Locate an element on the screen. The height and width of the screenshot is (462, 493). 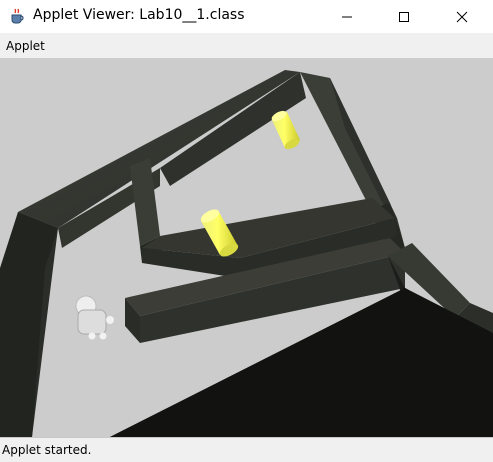
minimize-button is located at coordinates (347, 16).